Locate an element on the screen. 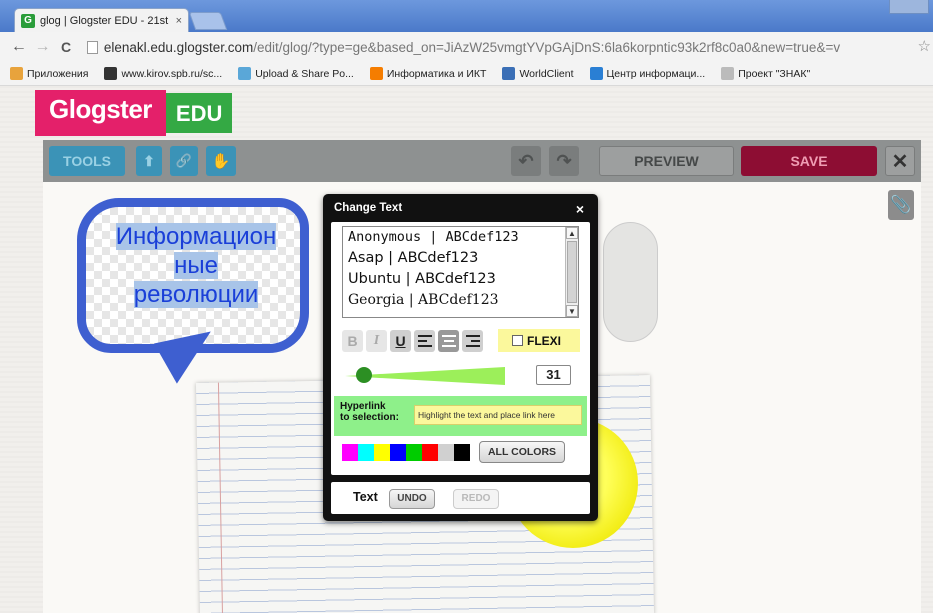 This screenshot has width=933, height=613. color-swatches is located at coordinates (406, 452).